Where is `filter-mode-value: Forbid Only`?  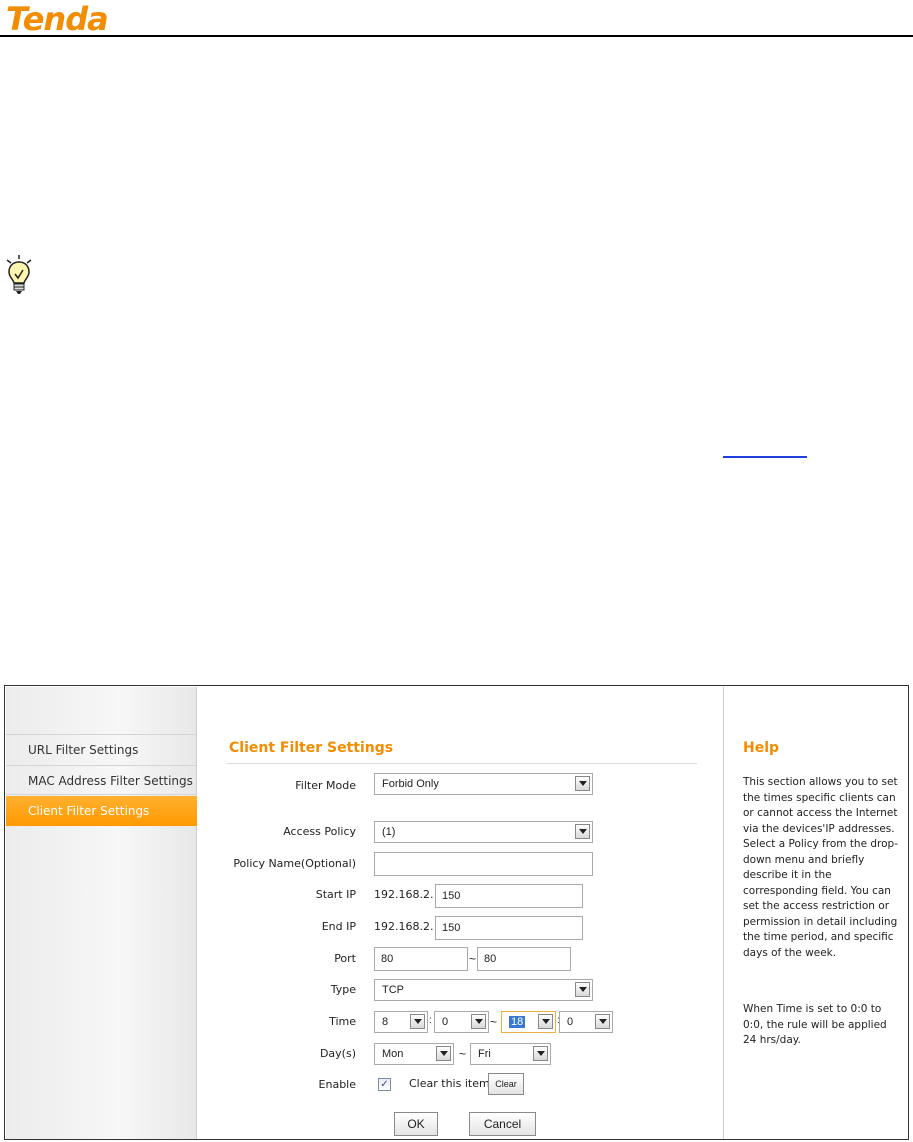
filter-mode-value: Forbid Only is located at coordinates (410, 784).